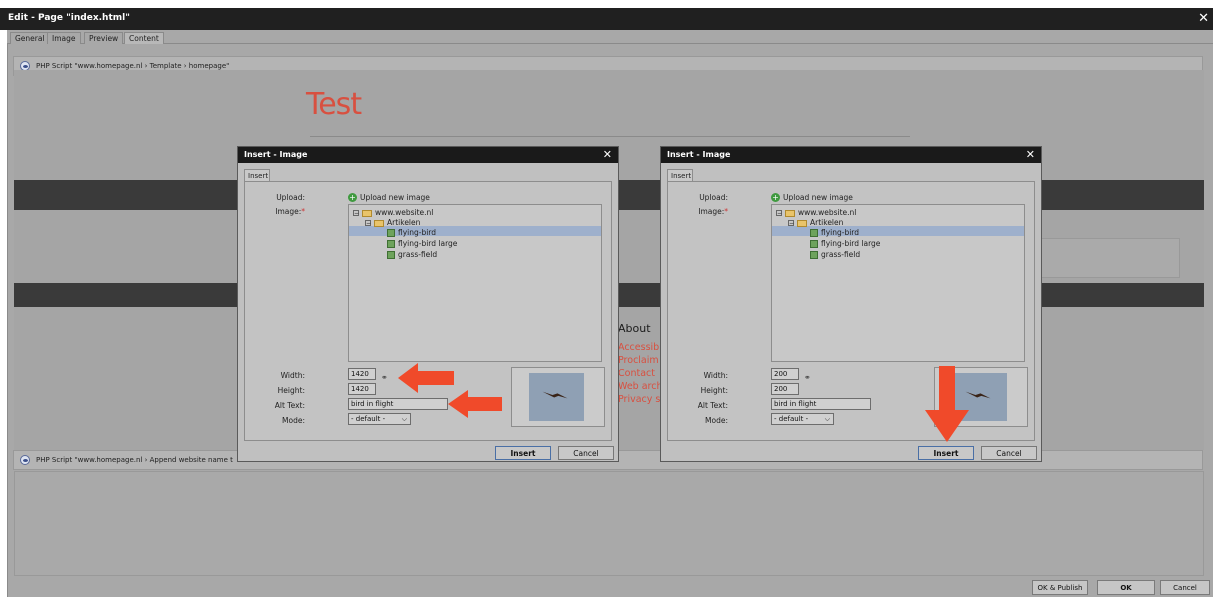  Describe the element at coordinates (634, 328) in the screenshot. I see `about-heading: About` at that location.